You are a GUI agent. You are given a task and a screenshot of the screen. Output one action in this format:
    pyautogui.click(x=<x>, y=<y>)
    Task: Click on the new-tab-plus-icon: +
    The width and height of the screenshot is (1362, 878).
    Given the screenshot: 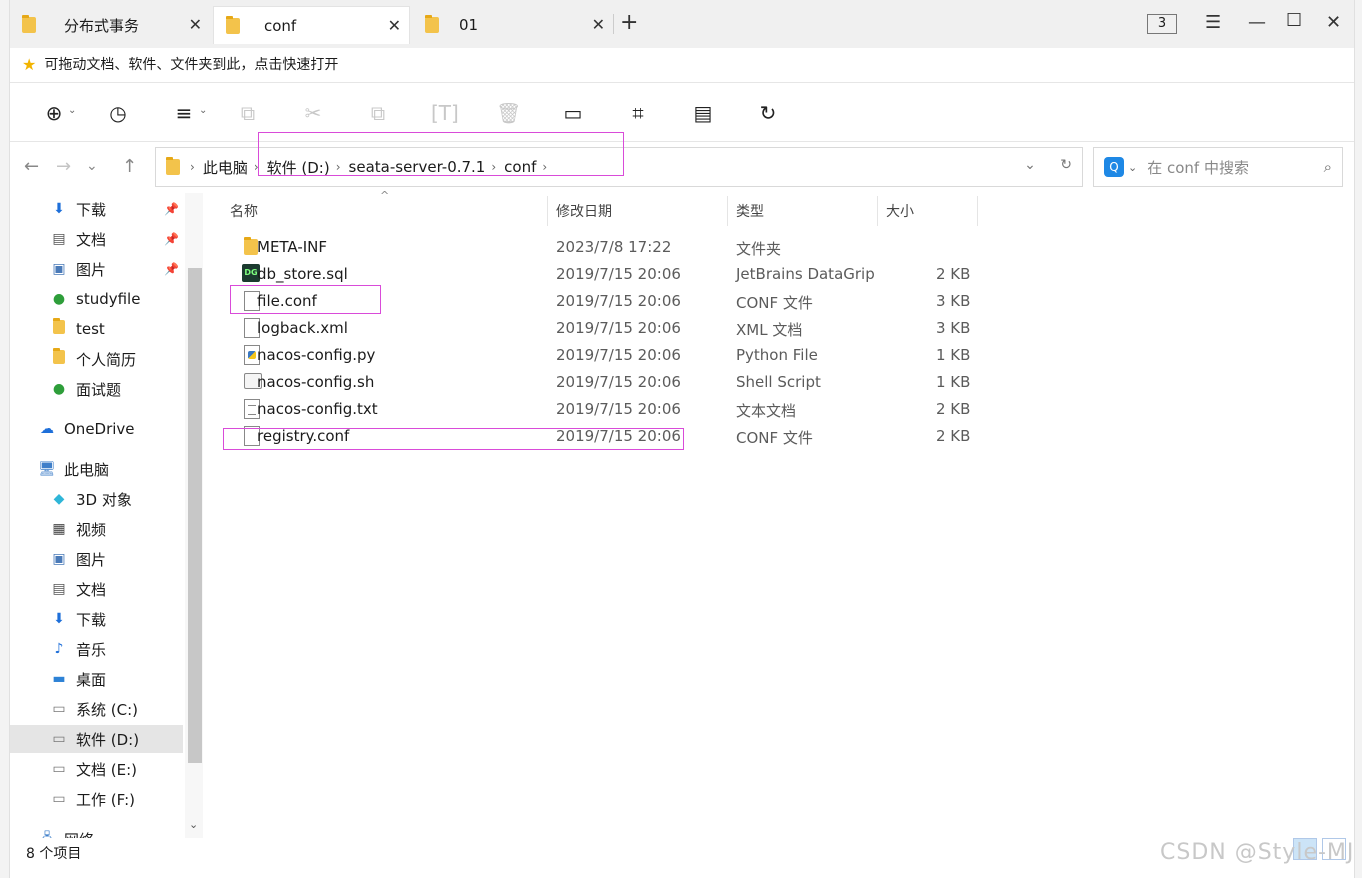 What is the action you would take?
    pyautogui.click(x=629, y=22)
    